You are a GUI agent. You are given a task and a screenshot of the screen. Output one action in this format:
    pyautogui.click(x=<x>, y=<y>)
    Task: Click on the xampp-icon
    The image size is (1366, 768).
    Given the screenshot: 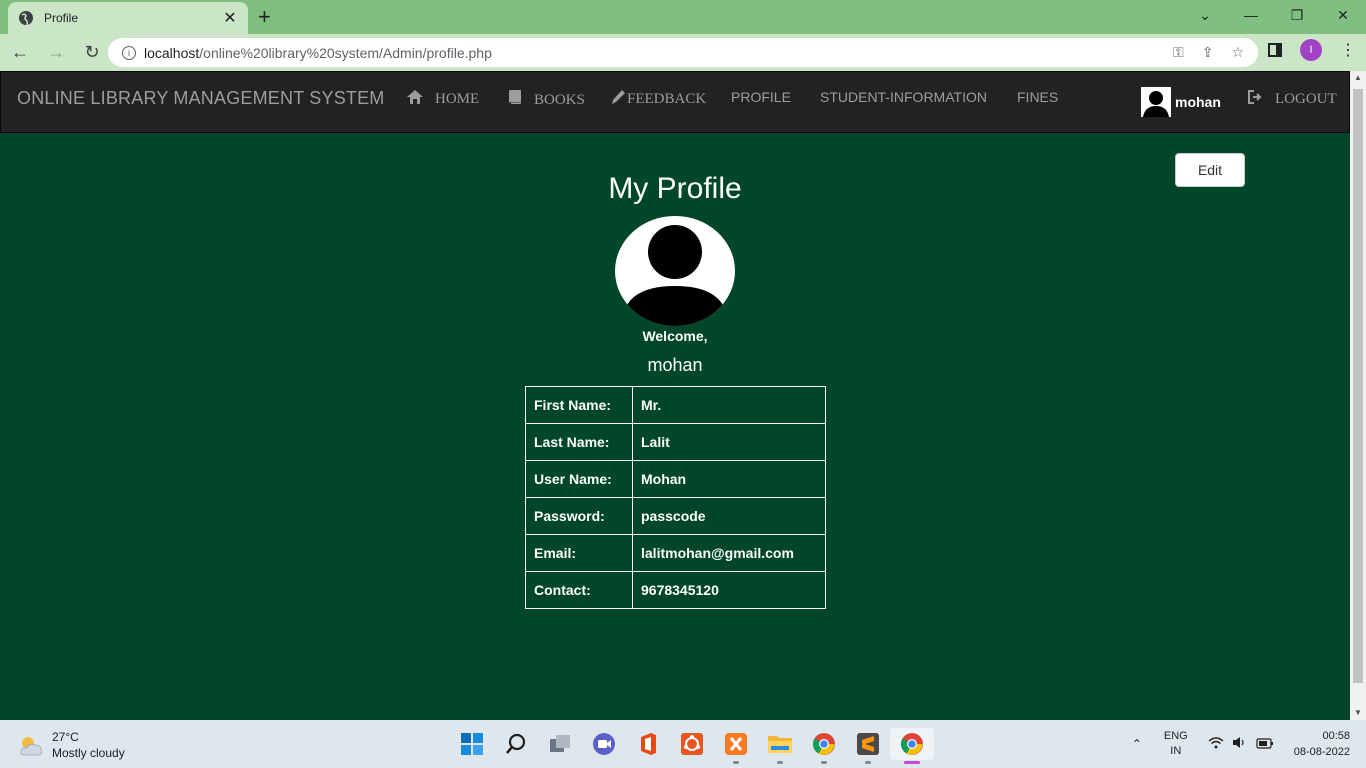 What is the action you would take?
    pyautogui.click(x=736, y=744)
    